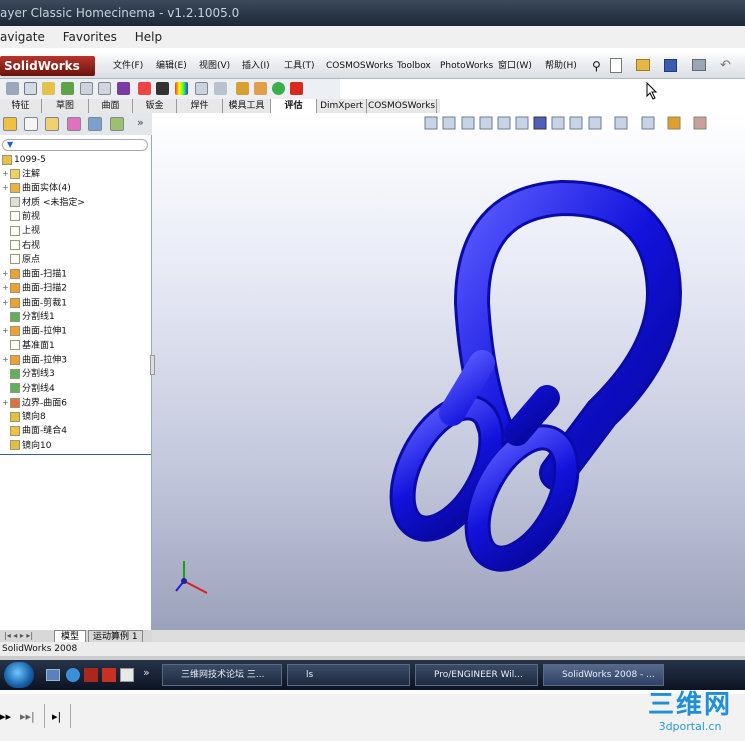 The image size is (745, 741). I want to click on cube-view-icon, so click(621, 123).